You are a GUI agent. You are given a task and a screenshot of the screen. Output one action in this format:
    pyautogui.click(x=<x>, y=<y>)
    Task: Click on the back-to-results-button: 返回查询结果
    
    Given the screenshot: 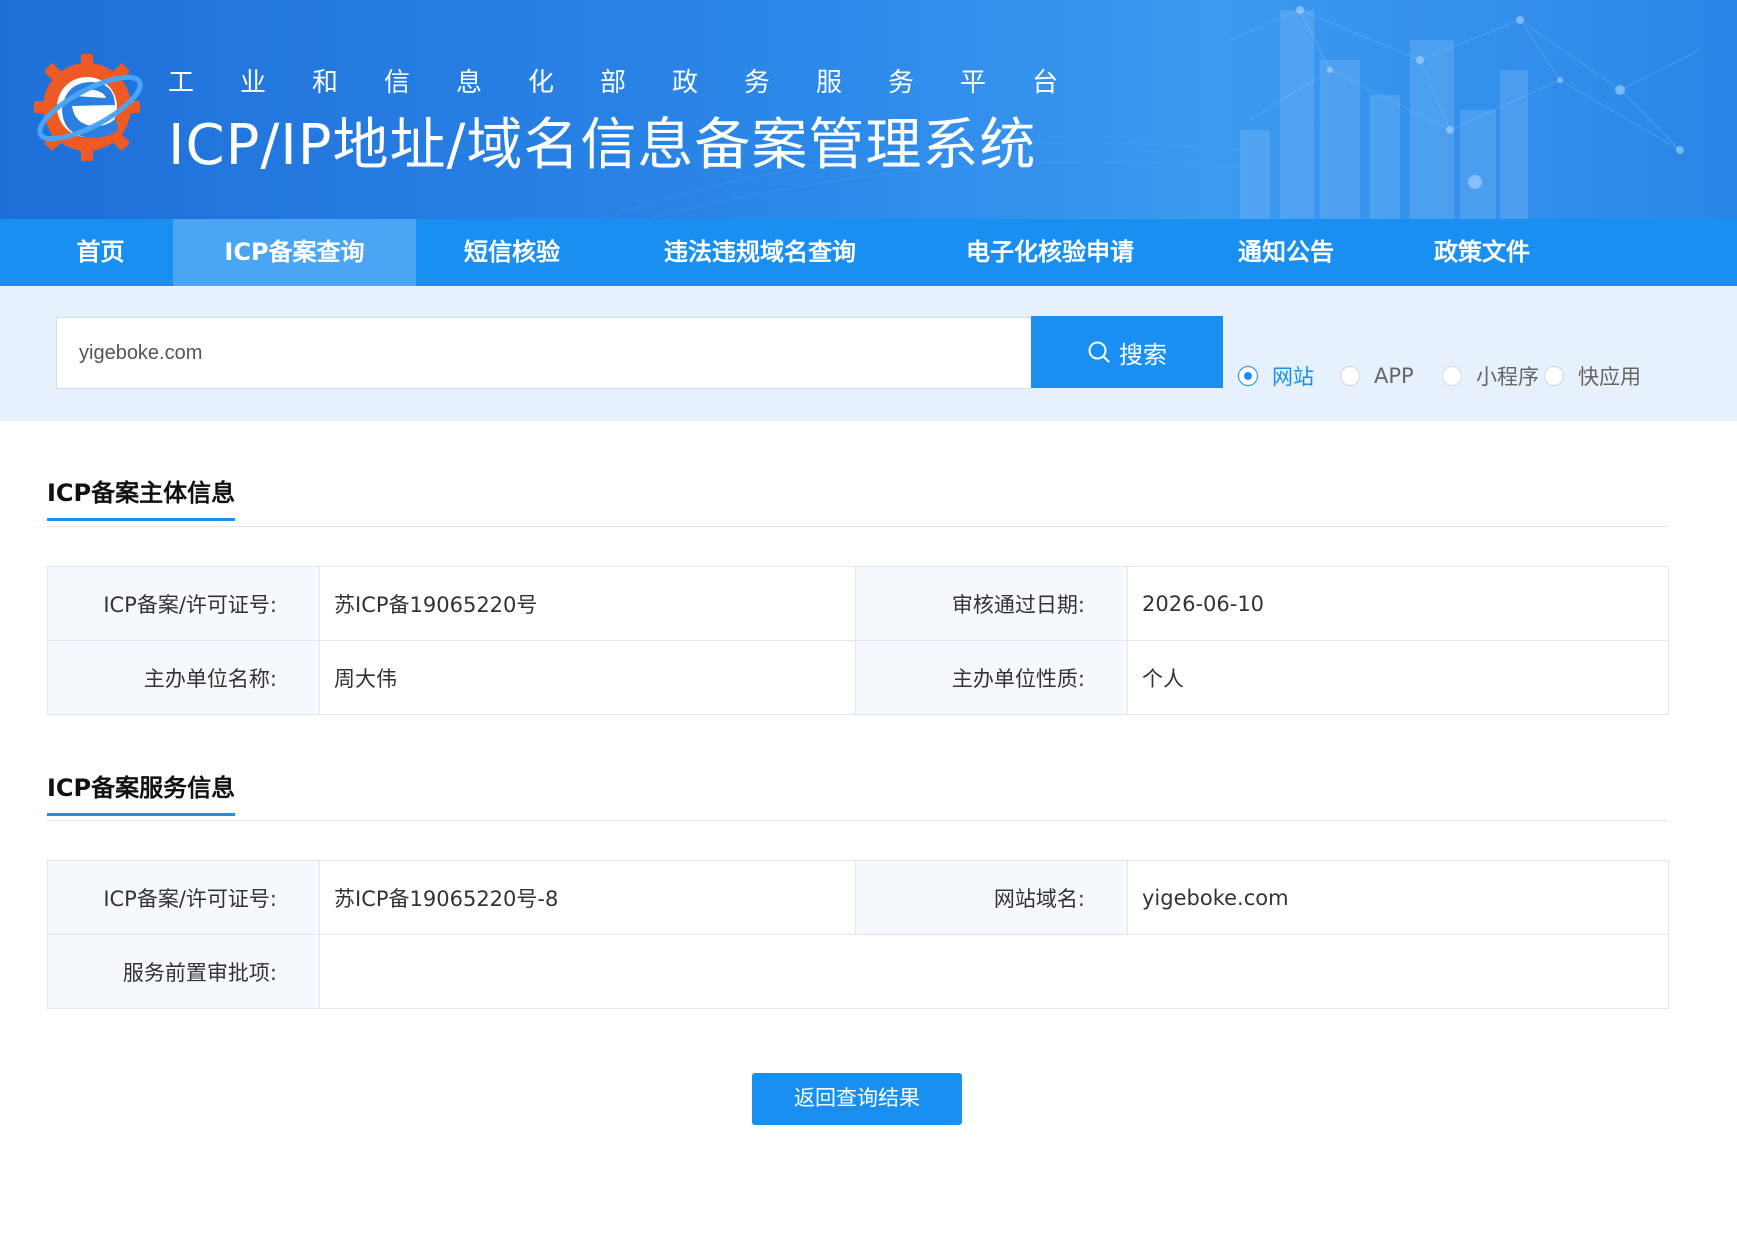 What is the action you would take?
    pyautogui.click(x=857, y=1099)
    